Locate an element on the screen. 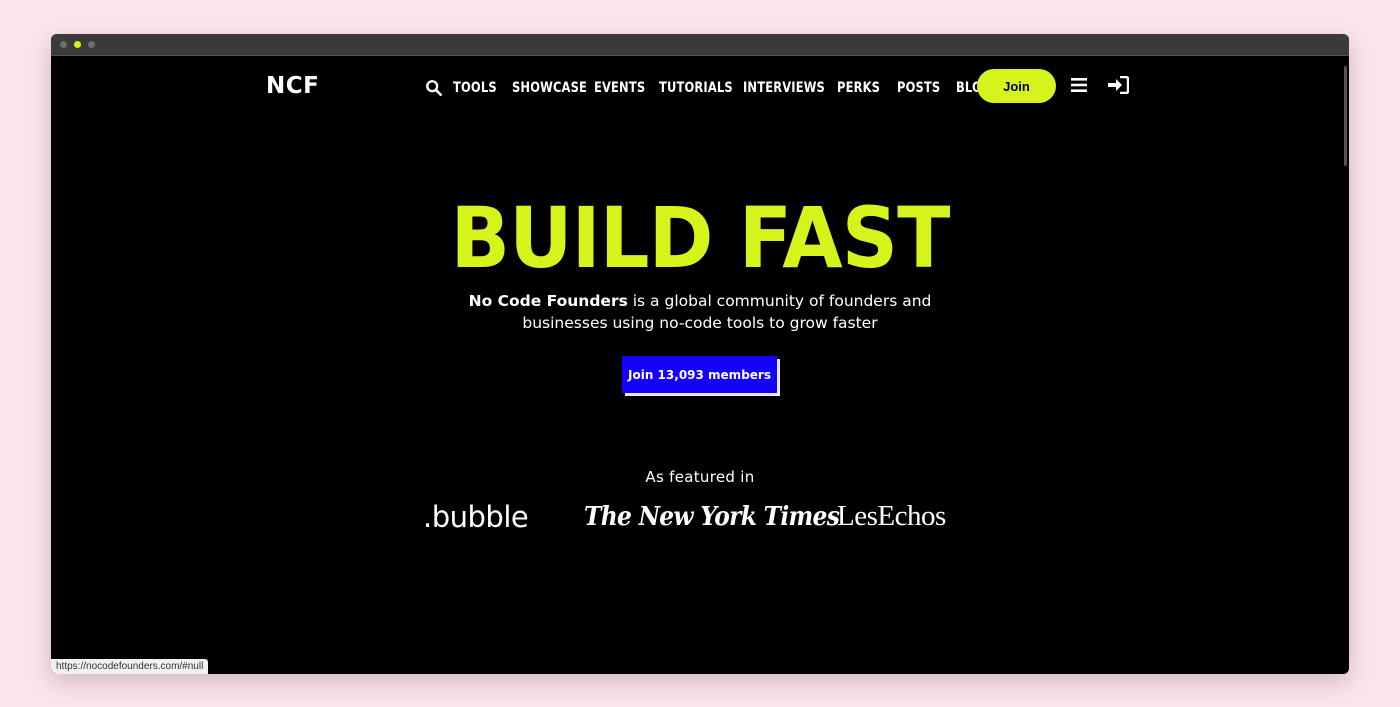  nav-item-tutorials: TUTORIALS is located at coordinates (696, 88).